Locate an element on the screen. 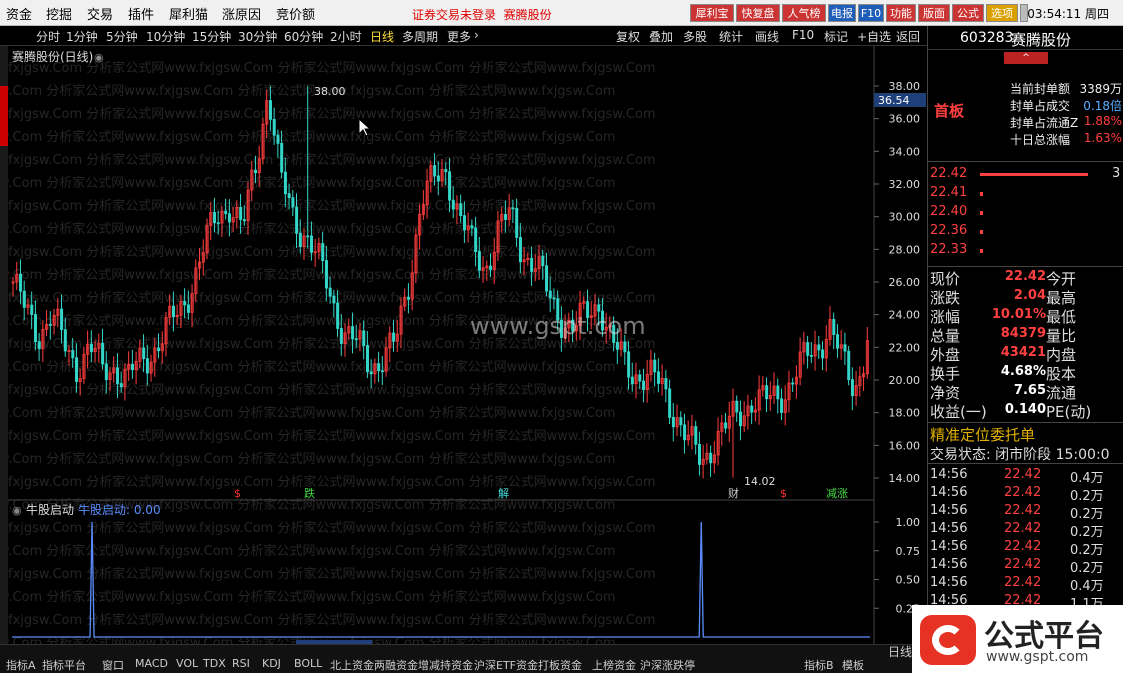  bottom-tab: 窗口 is located at coordinates (113, 665).